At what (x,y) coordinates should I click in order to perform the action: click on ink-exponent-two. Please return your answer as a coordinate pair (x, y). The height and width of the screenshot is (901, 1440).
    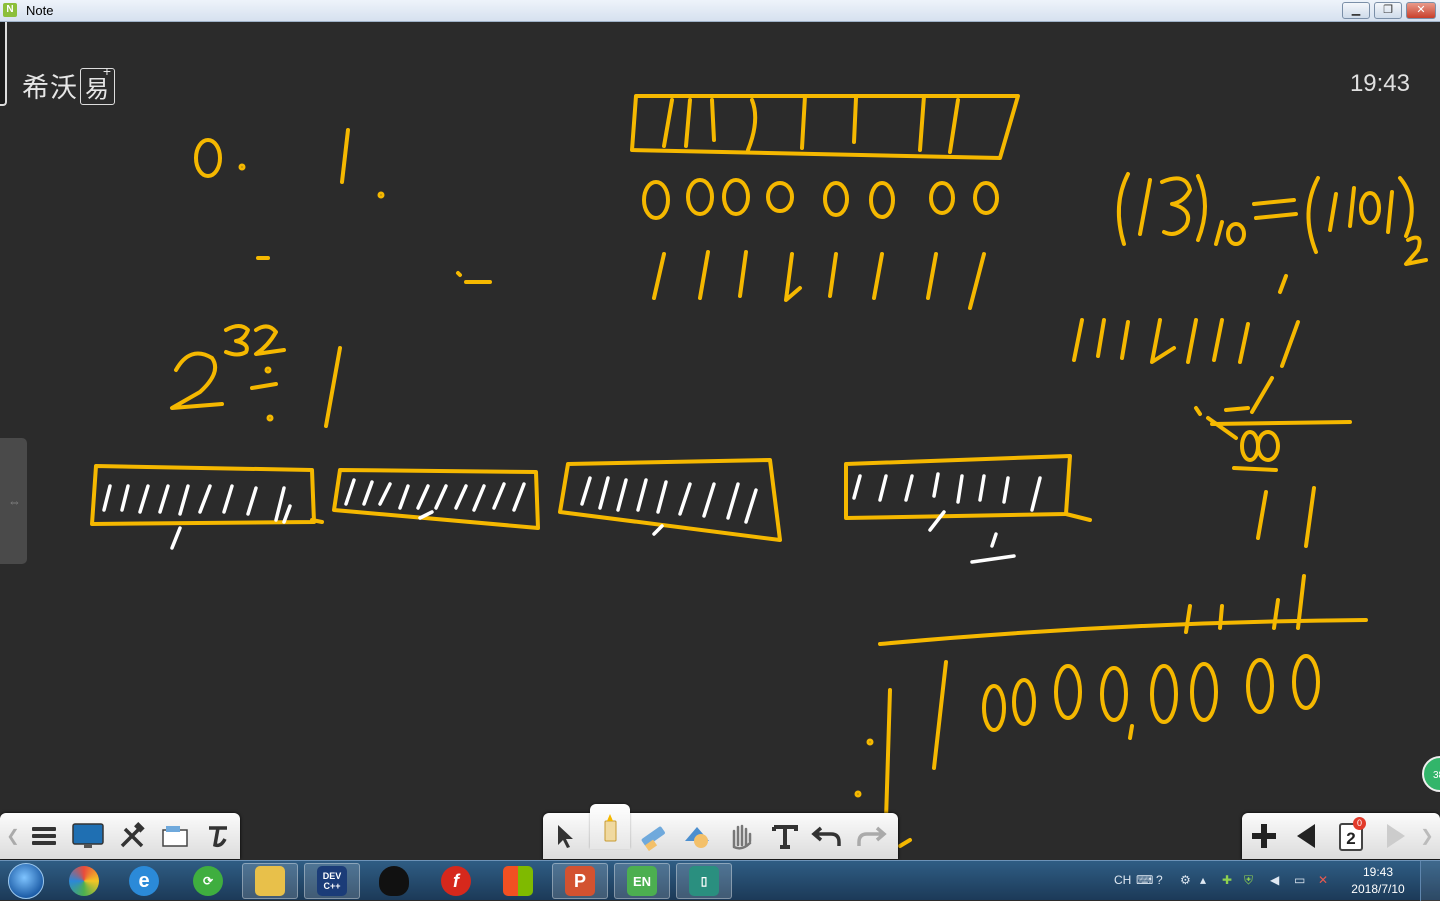
    Looking at the image, I should click on (270, 340).